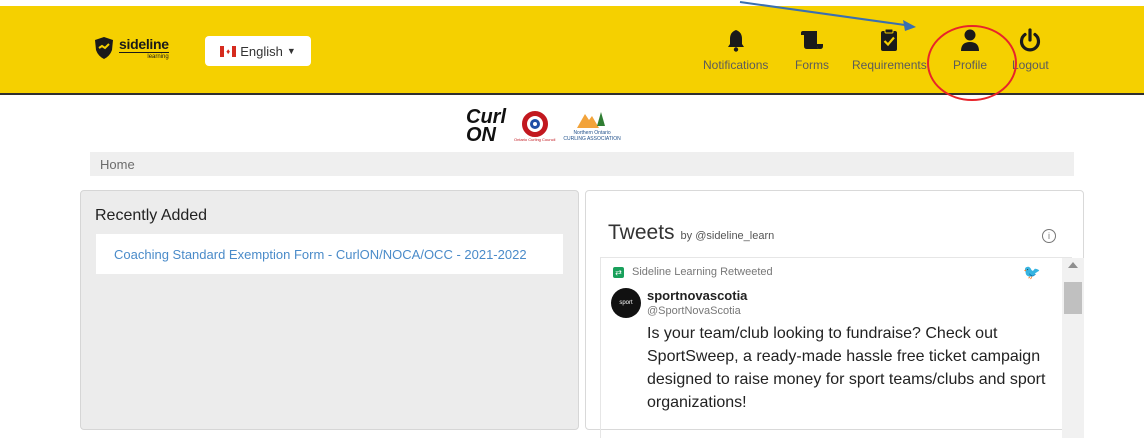 This screenshot has width=1144, height=438. I want to click on twitter-bird-icon: 🐦, so click(1031, 272).